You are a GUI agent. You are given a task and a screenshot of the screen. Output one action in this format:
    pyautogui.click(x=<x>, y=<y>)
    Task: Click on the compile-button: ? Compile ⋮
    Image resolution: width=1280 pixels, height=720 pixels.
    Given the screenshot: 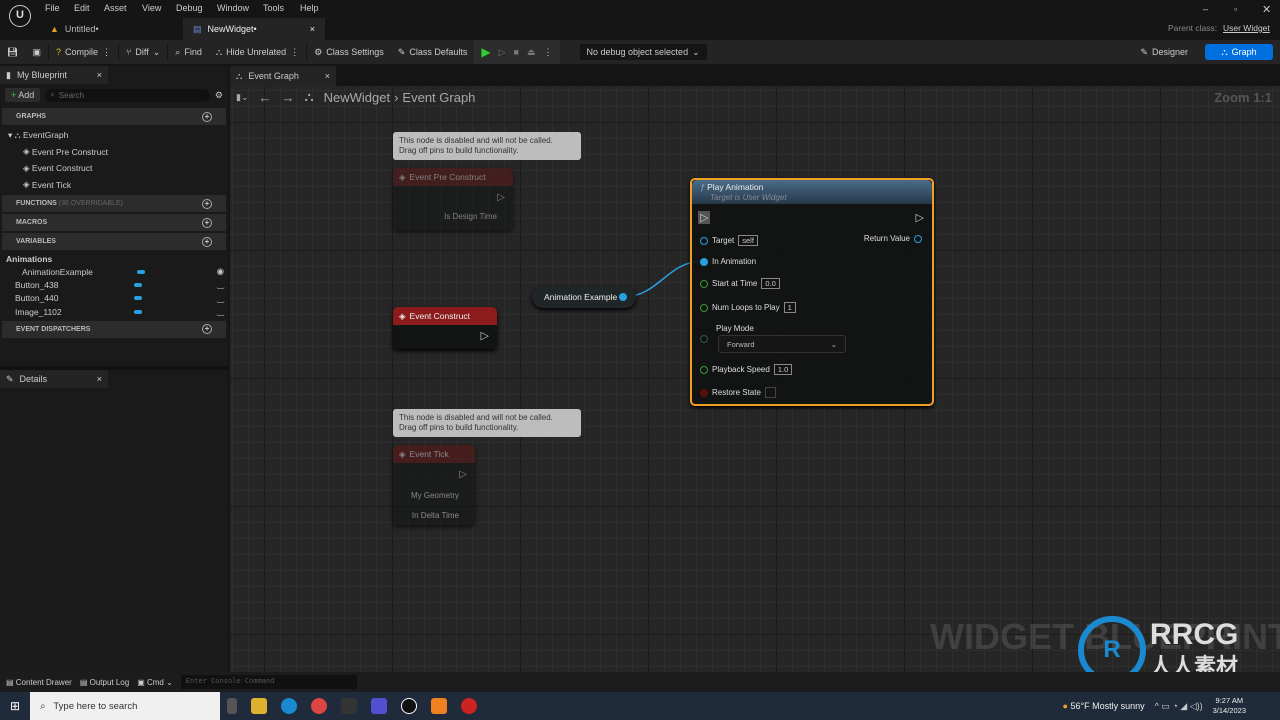 What is the action you would take?
    pyautogui.click(x=83, y=52)
    